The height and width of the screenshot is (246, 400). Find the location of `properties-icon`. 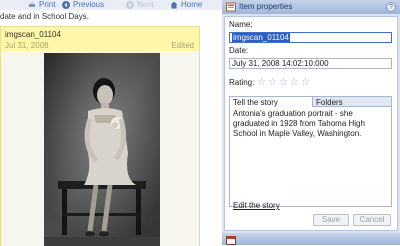

properties-icon is located at coordinates (231, 7).